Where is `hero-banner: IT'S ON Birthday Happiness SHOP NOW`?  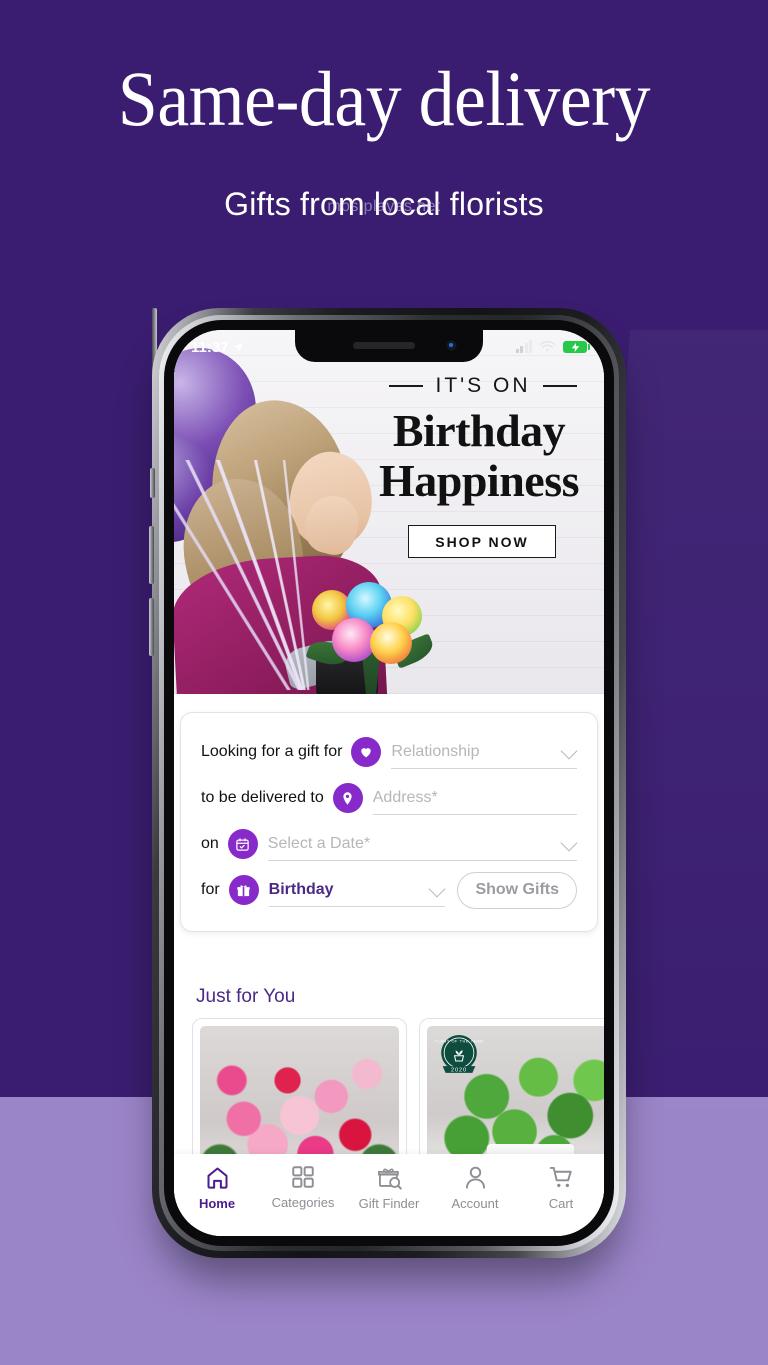
hero-banner: IT'S ON Birthday Happiness SHOP NOW is located at coordinates (389, 512).